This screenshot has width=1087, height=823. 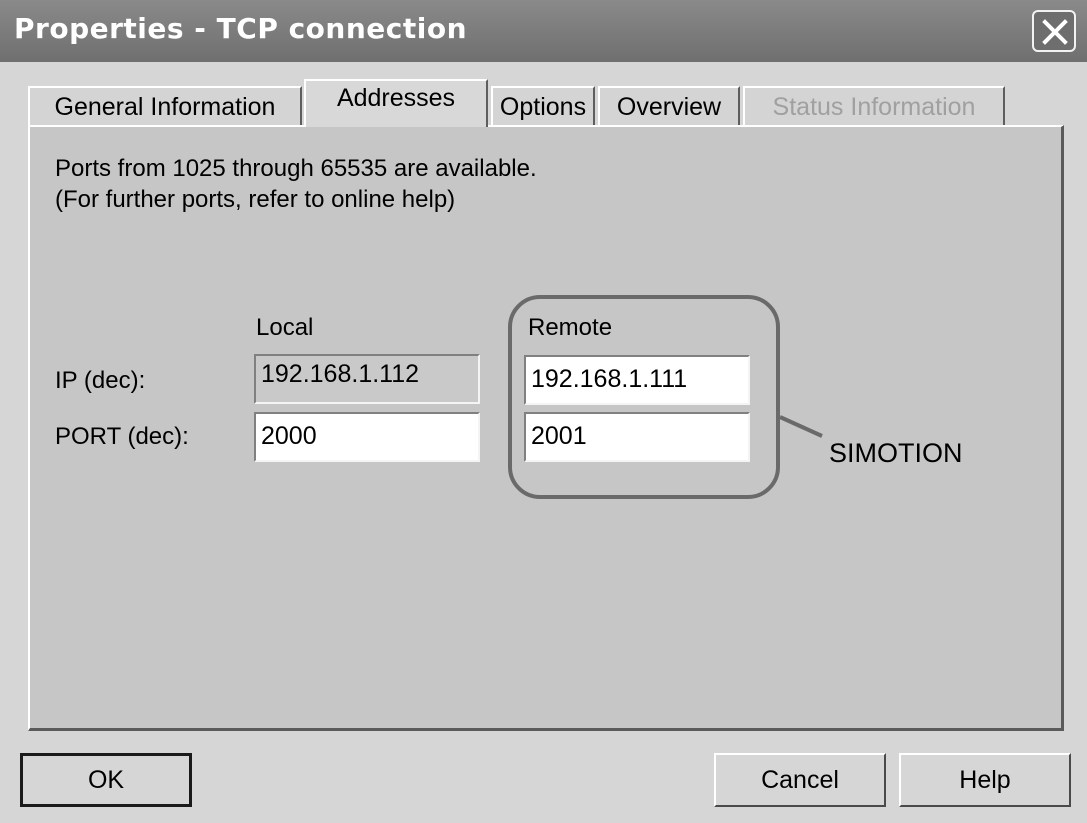 I want to click on local-port-field: 2000, so click(x=367, y=437).